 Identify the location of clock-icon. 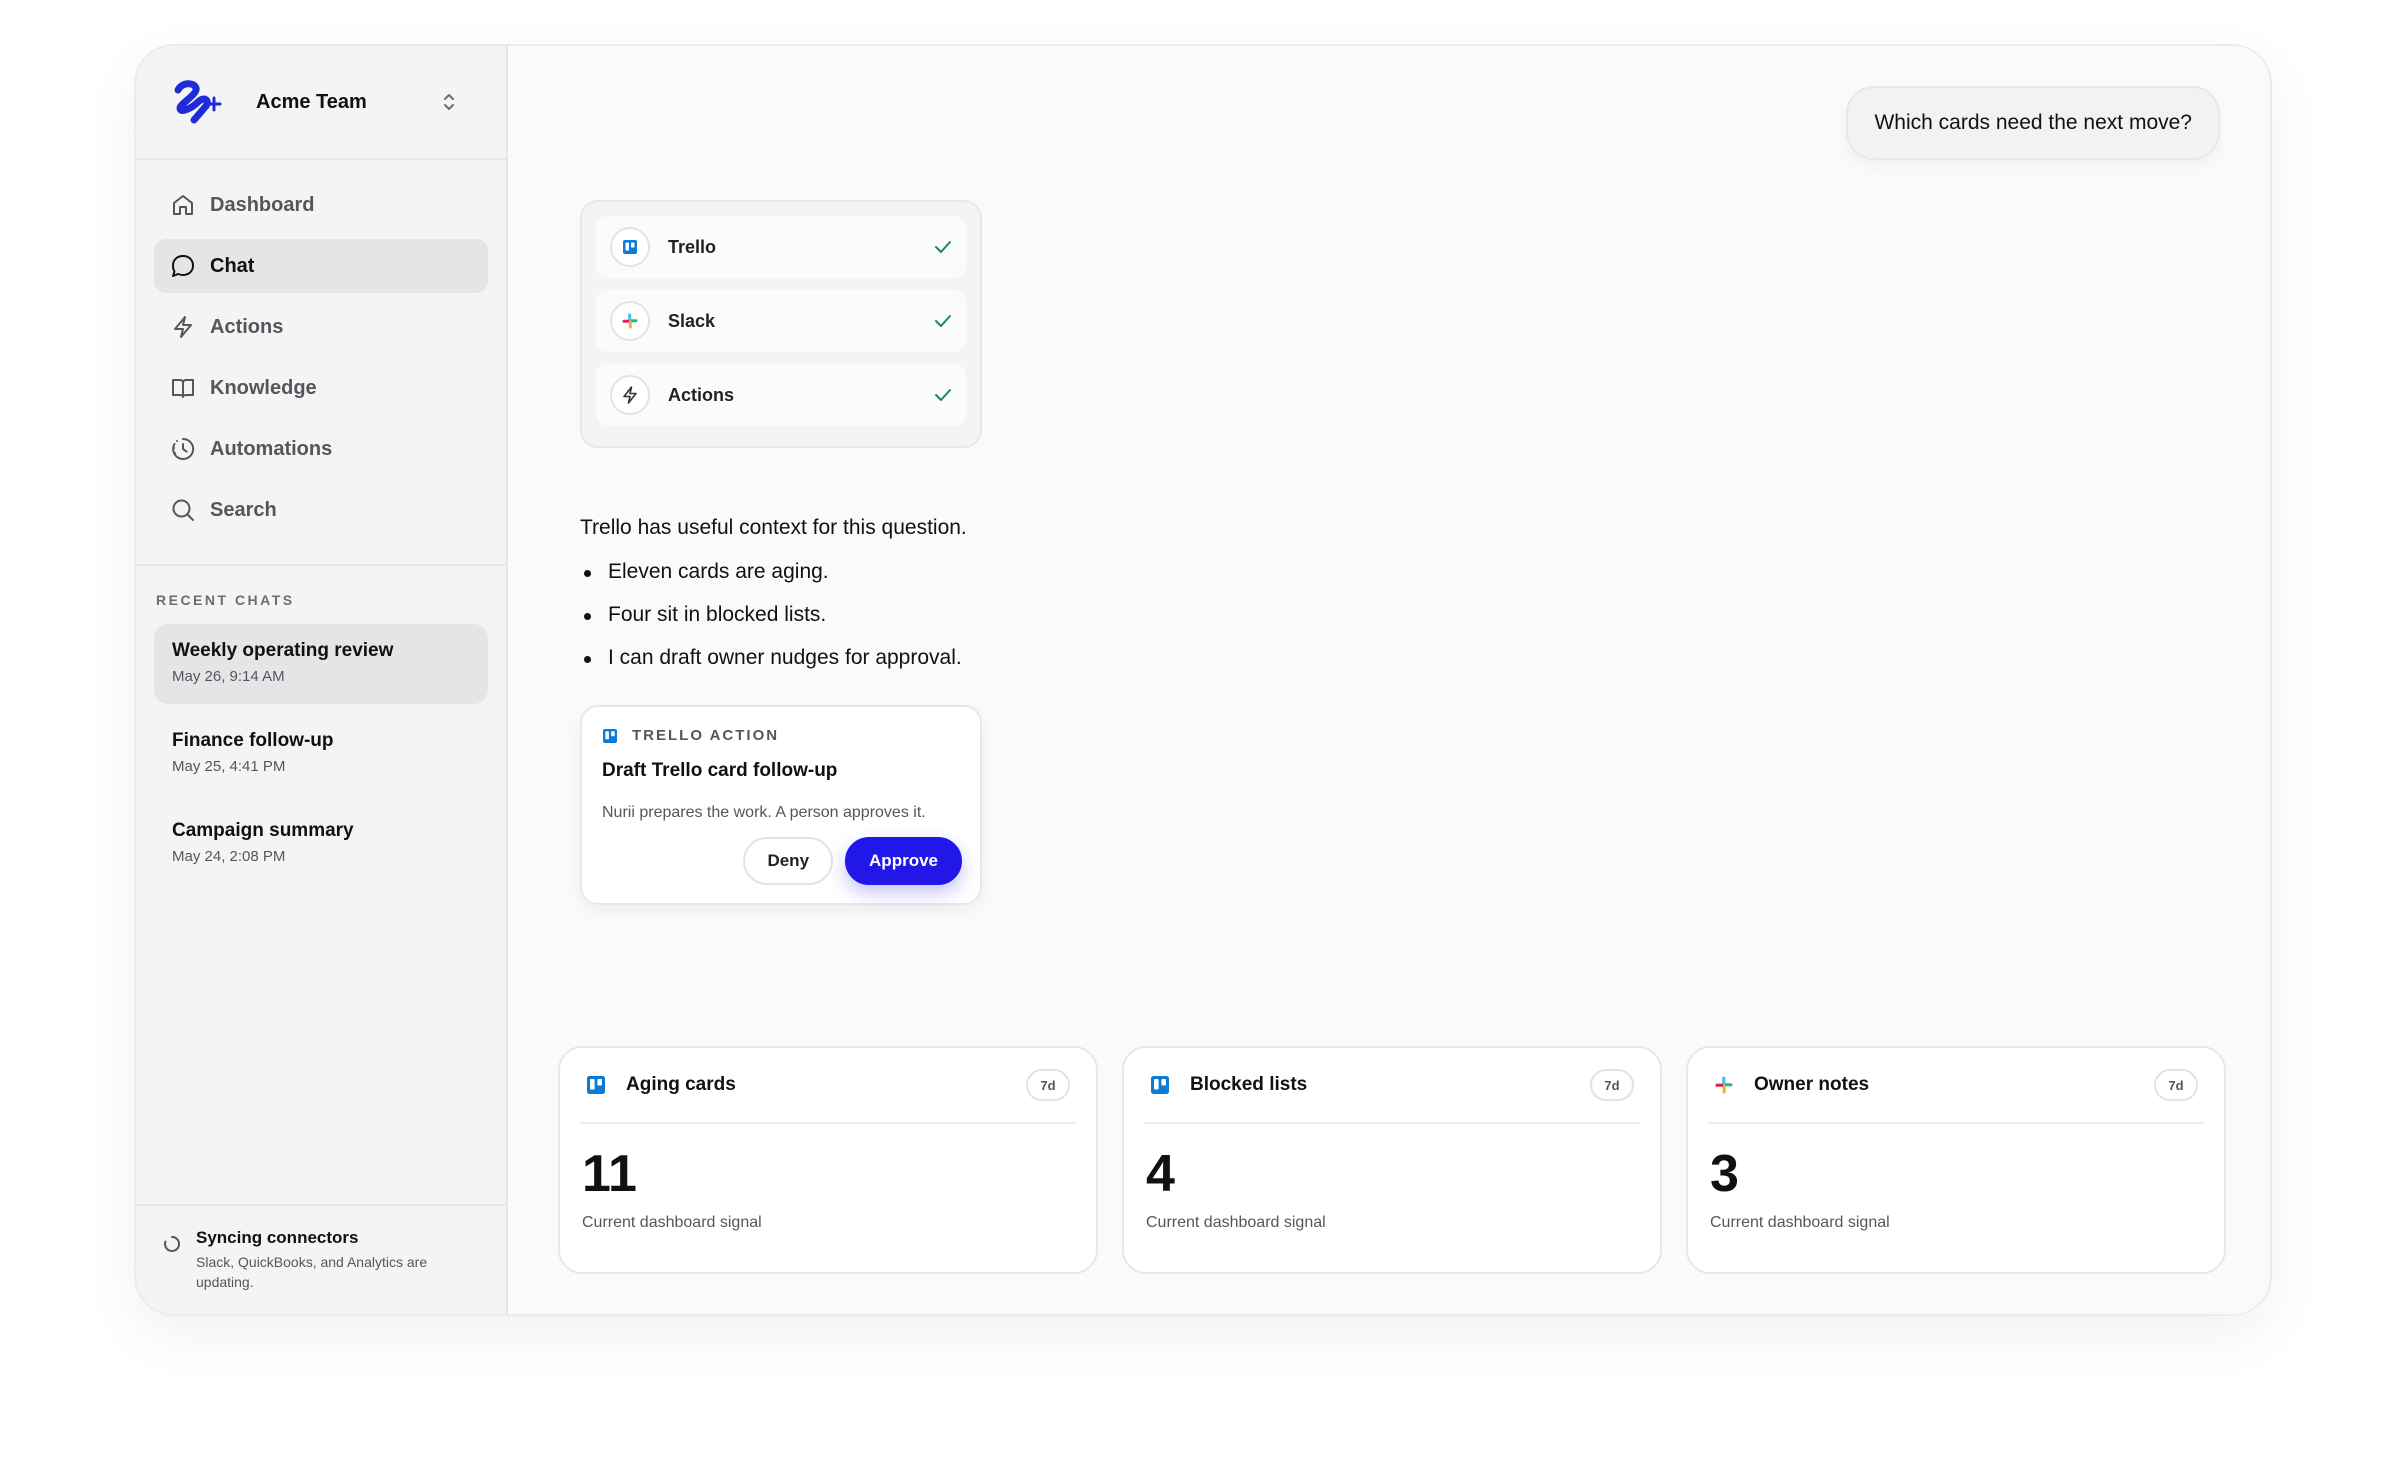
(183, 448).